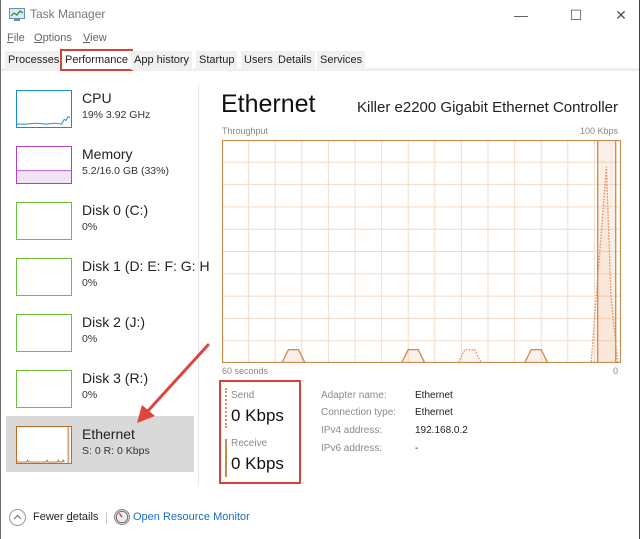  Describe the element at coordinates (487, 107) in the screenshot. I see `adapter-model: Killer e2200 Gigabit Ethernet Controller` at that location.